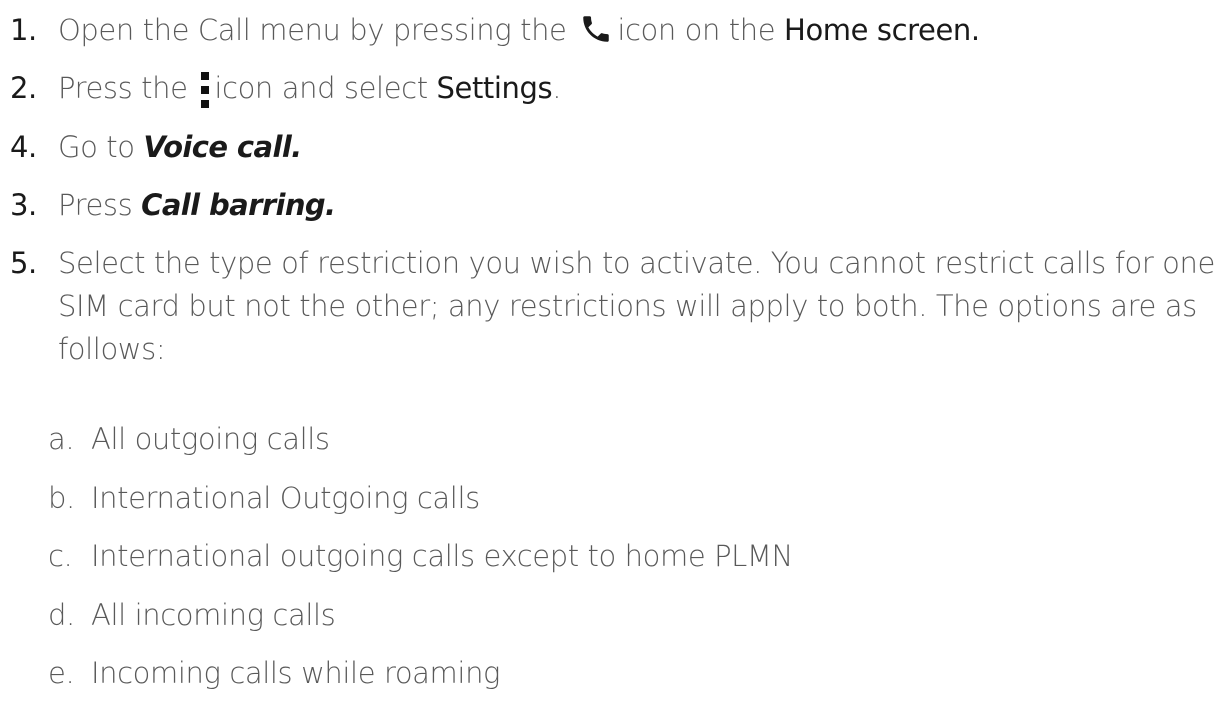 This screenshot has height=727, width=1230. What do you see at coordinates (312, 30) in the screenshot?
I see `step-text: Open the Call menu by pressing the` at bounding box center [312, 30].